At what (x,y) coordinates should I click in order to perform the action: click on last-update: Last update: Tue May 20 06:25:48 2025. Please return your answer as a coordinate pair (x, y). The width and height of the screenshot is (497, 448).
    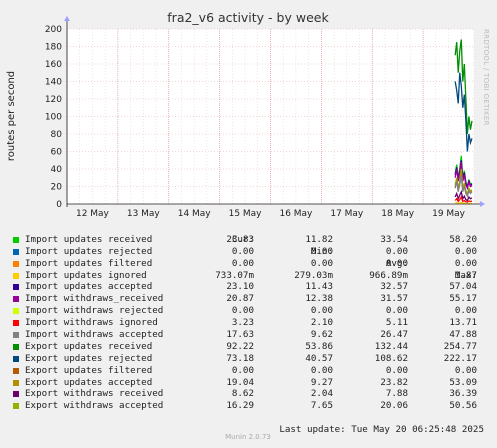
    Looking at the image, I should click on (248, 423).